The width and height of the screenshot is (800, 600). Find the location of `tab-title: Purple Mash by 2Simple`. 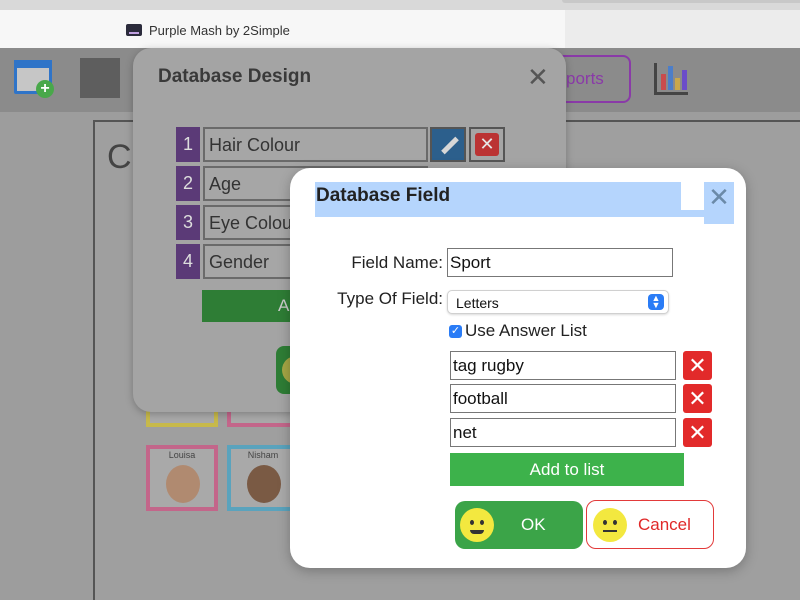

tab-title: Purple Mash by 2Simple is located at coordinates (219, 30).